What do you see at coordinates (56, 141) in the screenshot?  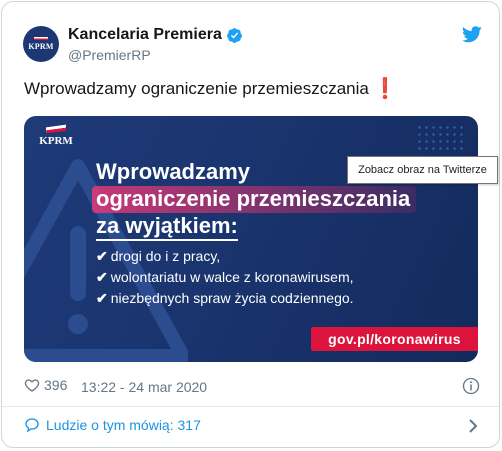 I see `kprm-logo-text: KPRM` at bounding box center [56, 141].